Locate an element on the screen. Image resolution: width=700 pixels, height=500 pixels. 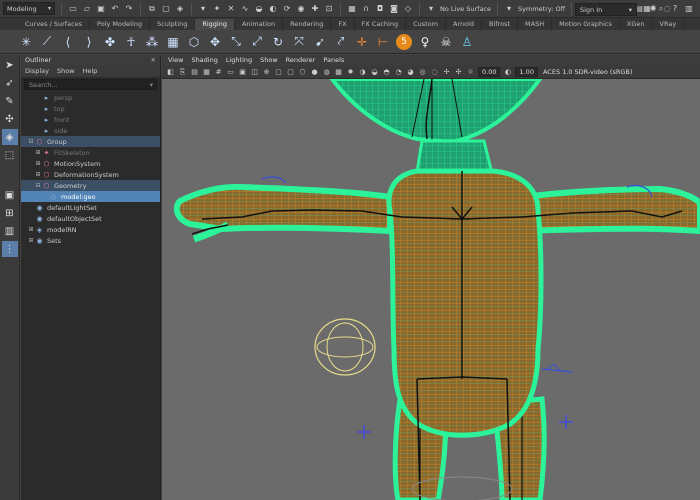
ik-spline-icon: ⟨ is located at coordinates (68, 42).